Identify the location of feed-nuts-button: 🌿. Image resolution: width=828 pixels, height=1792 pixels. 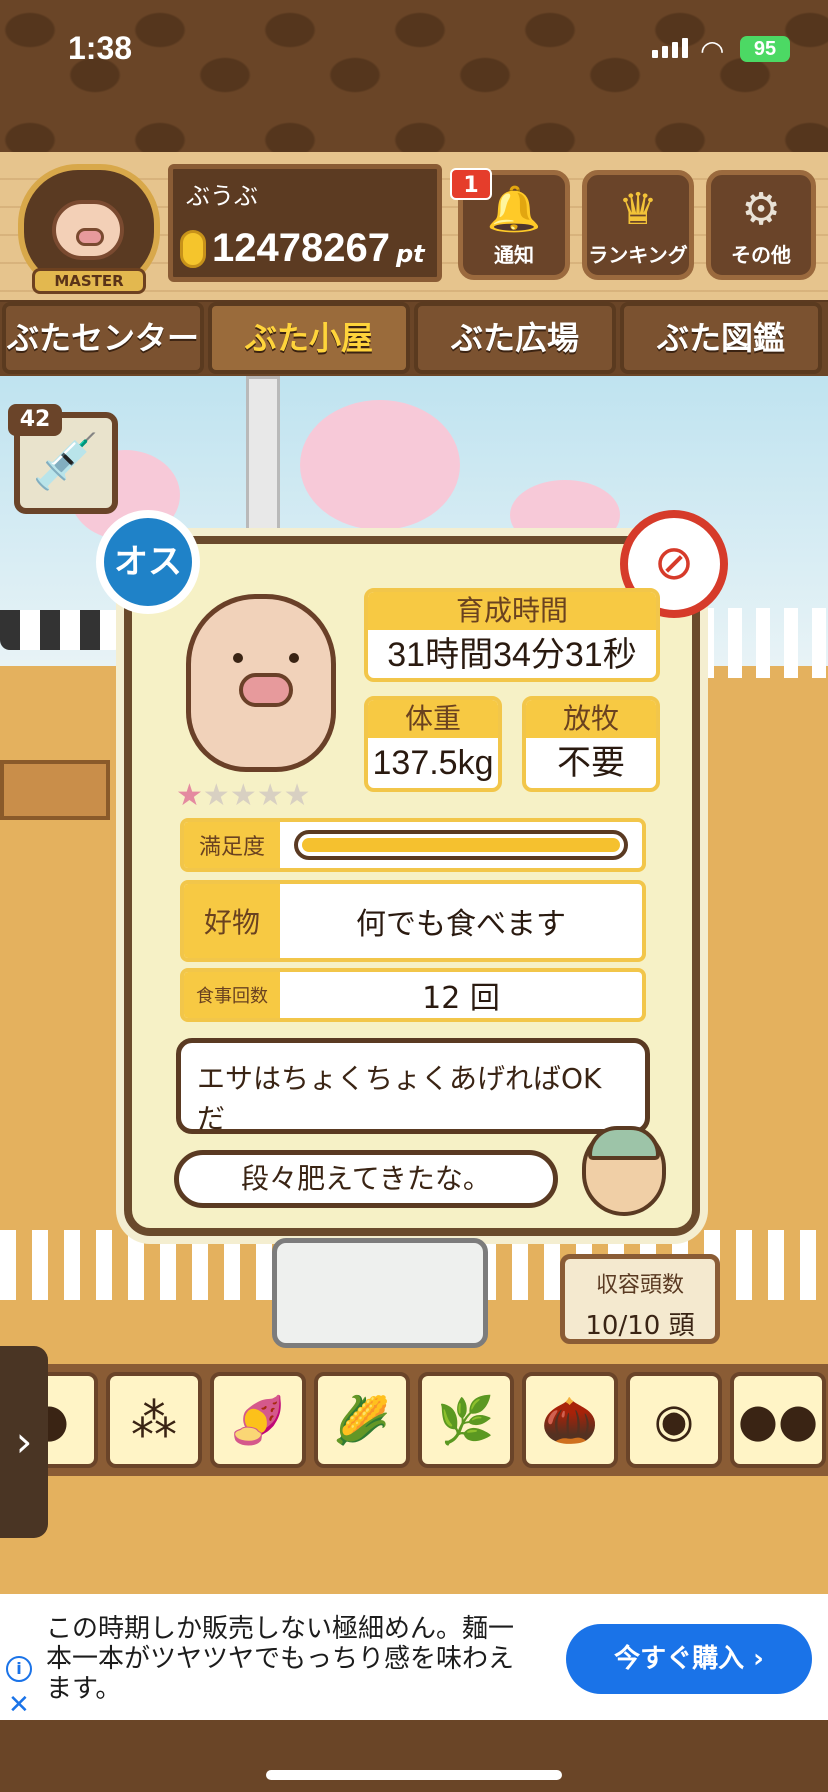
(466, 1420).